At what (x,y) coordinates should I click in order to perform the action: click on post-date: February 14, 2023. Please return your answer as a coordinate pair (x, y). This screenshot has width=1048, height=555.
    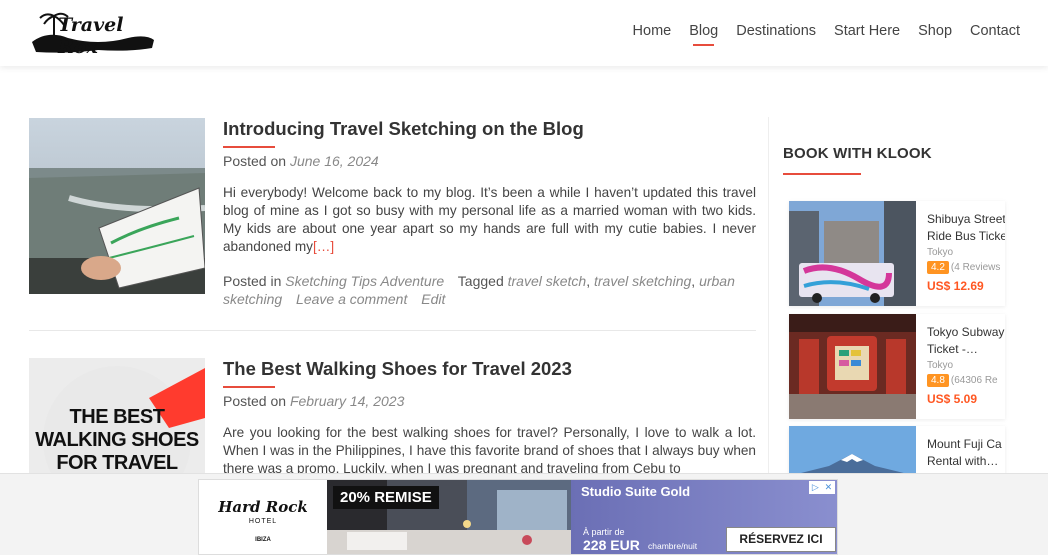
    Looking at the image, I should click on (347, 401).